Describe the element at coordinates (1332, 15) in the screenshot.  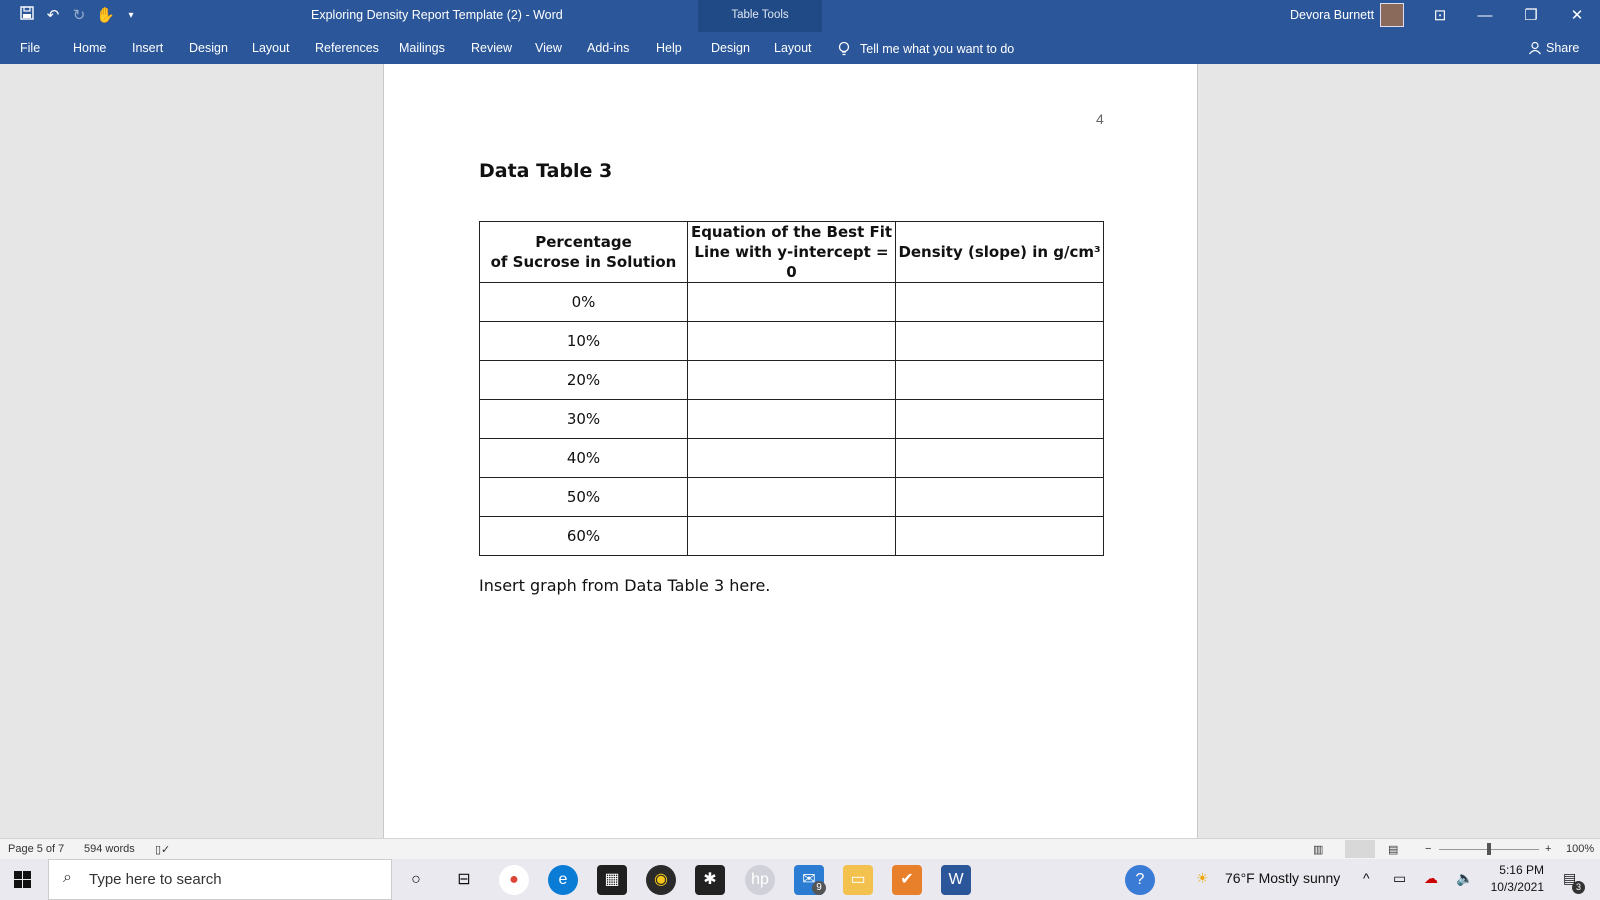
I see `user-name: Devora Burnett` at that location.